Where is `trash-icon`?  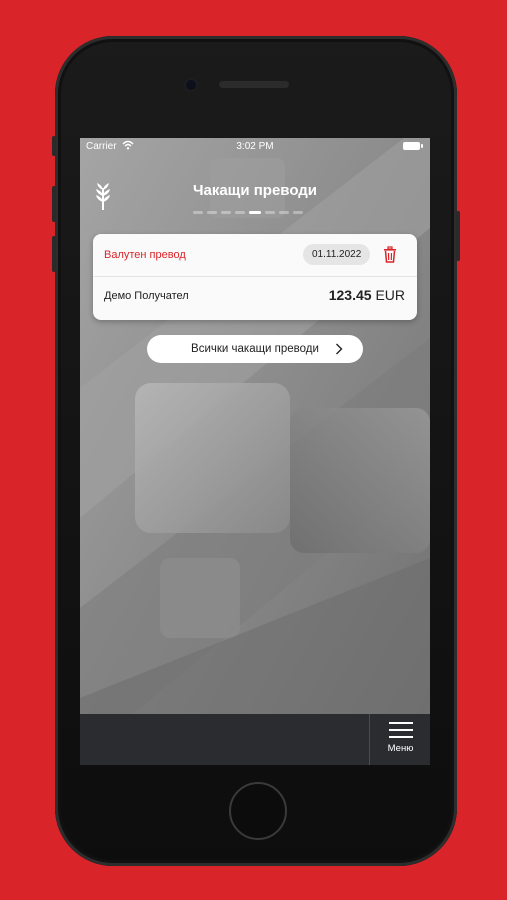 trash-icon is located at coordinates (390, 254).